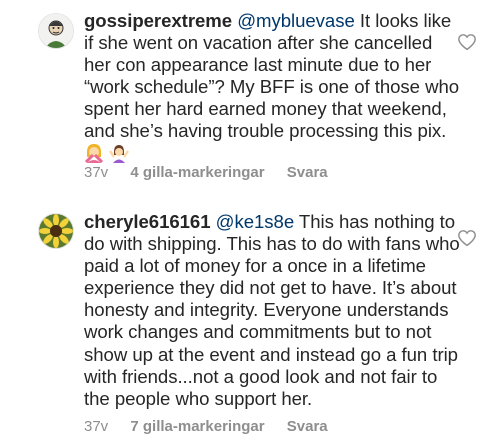  Describe the element at coordinates (197, 172) in the screenshot. I see `comment-likes: 4 gilla-markeringar` at that location.